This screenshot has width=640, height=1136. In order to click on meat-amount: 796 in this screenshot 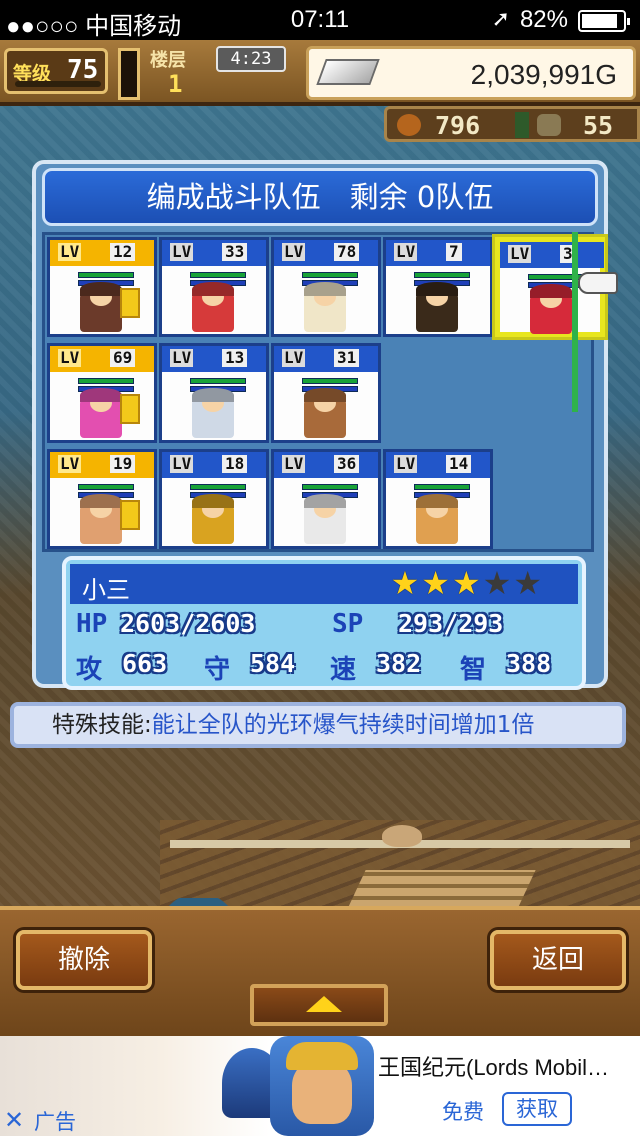, I will do `click(458, 125)`.